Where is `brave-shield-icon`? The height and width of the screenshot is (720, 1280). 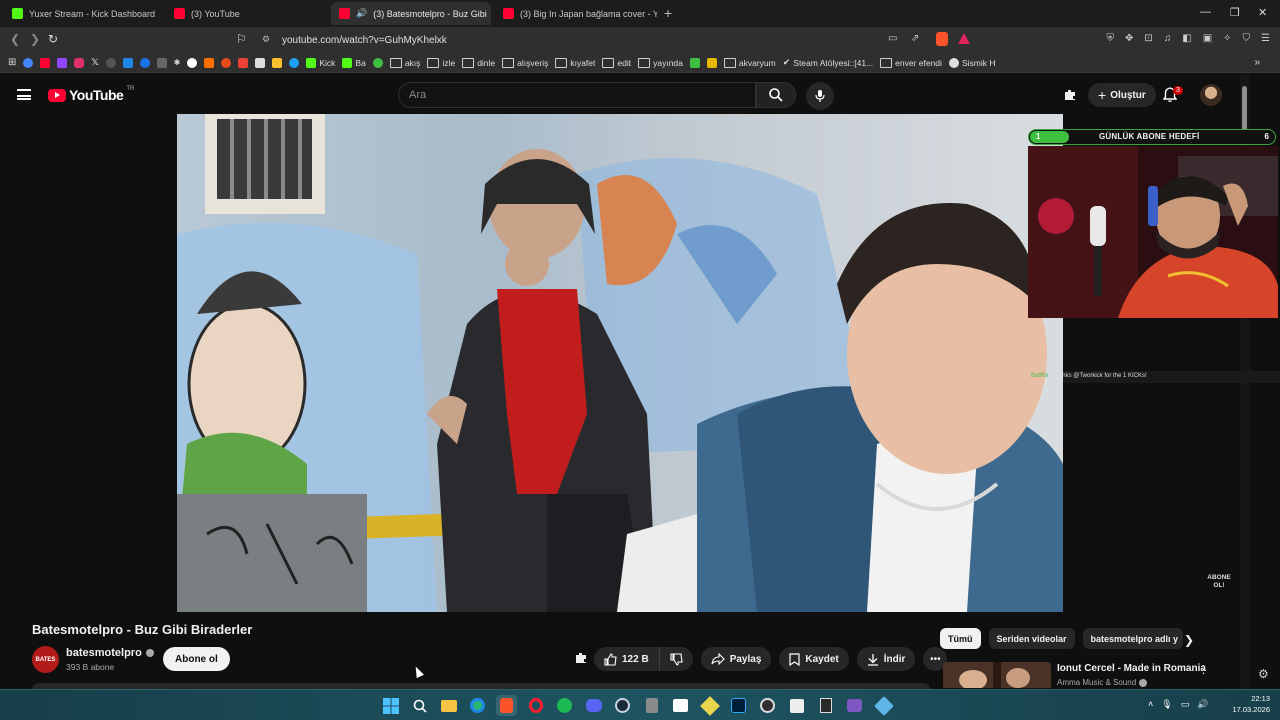 brave-shield-icon is located at coordinates (942, 39).